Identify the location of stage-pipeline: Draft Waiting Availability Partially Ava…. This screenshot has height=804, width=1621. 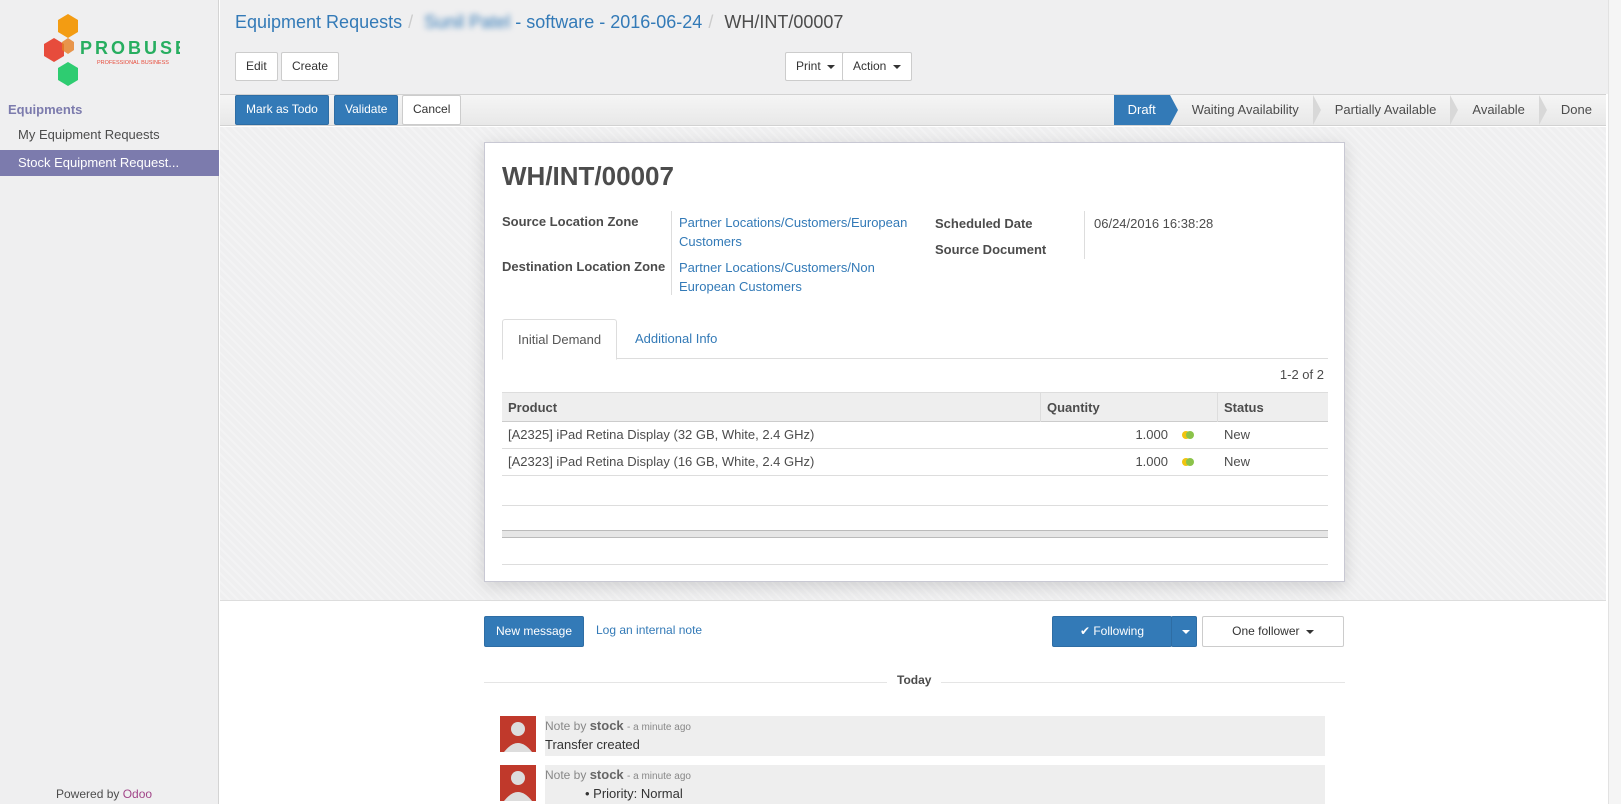
(1359, 110).